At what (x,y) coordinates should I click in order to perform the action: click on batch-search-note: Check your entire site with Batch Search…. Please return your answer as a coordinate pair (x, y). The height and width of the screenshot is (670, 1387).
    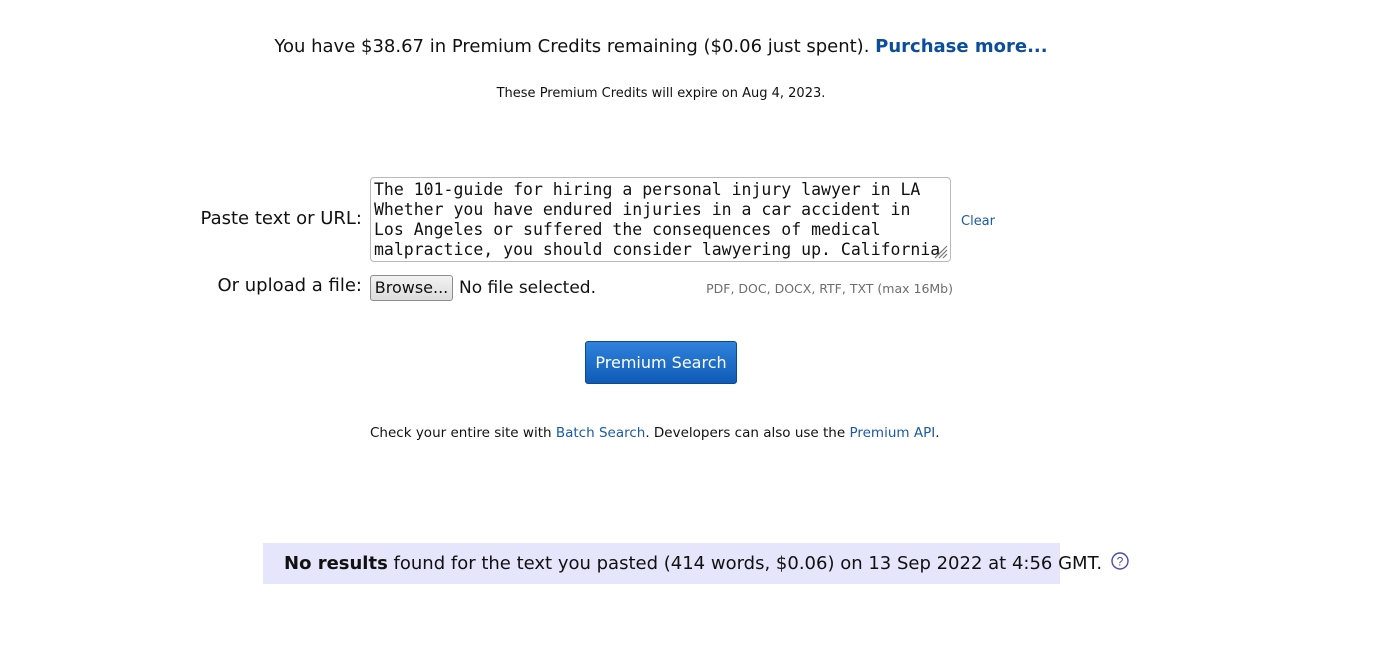
    Looking at the image, I should click on (655, 433).